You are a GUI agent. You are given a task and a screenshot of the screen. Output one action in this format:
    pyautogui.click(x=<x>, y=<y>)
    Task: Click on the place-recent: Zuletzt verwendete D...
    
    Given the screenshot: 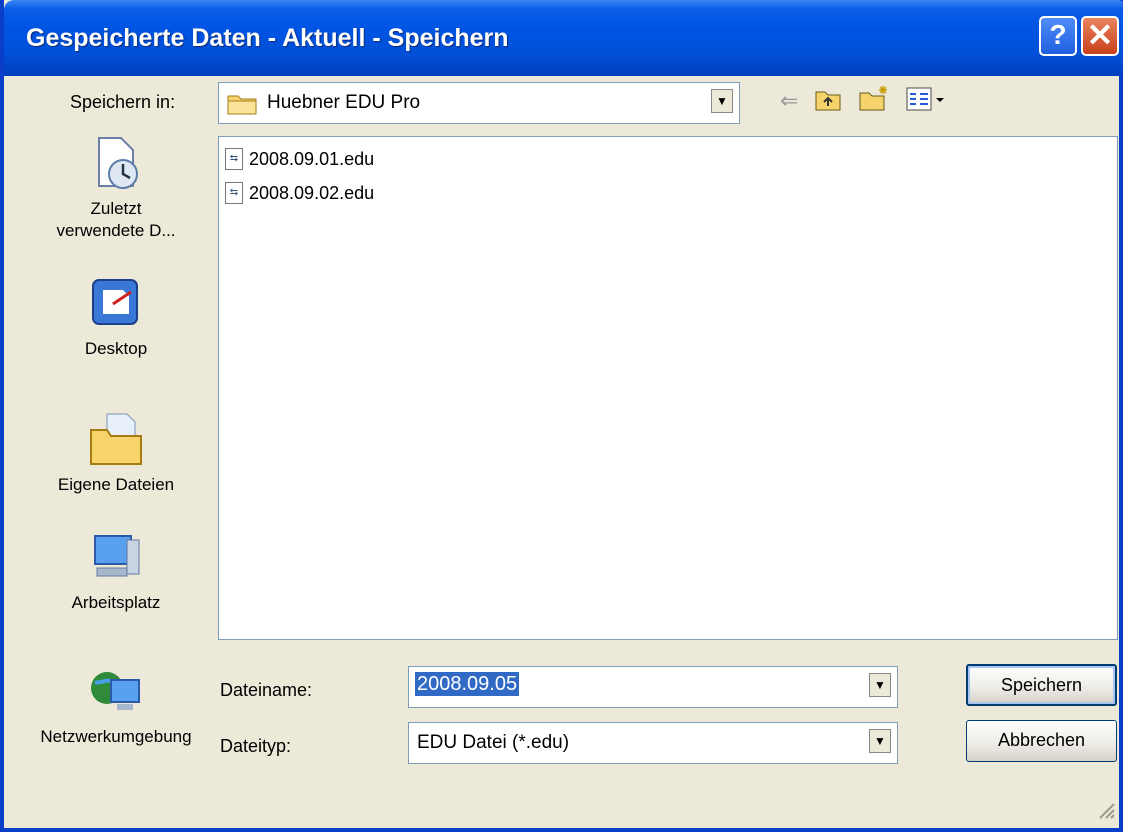 What is the action you would take?
    pyautogui.click(x=116, y=188)
    